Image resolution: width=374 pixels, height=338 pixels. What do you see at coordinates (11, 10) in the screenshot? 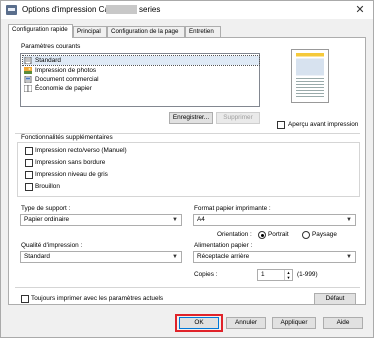
I see `printer-app-icon` at bounding box center [11, 10].